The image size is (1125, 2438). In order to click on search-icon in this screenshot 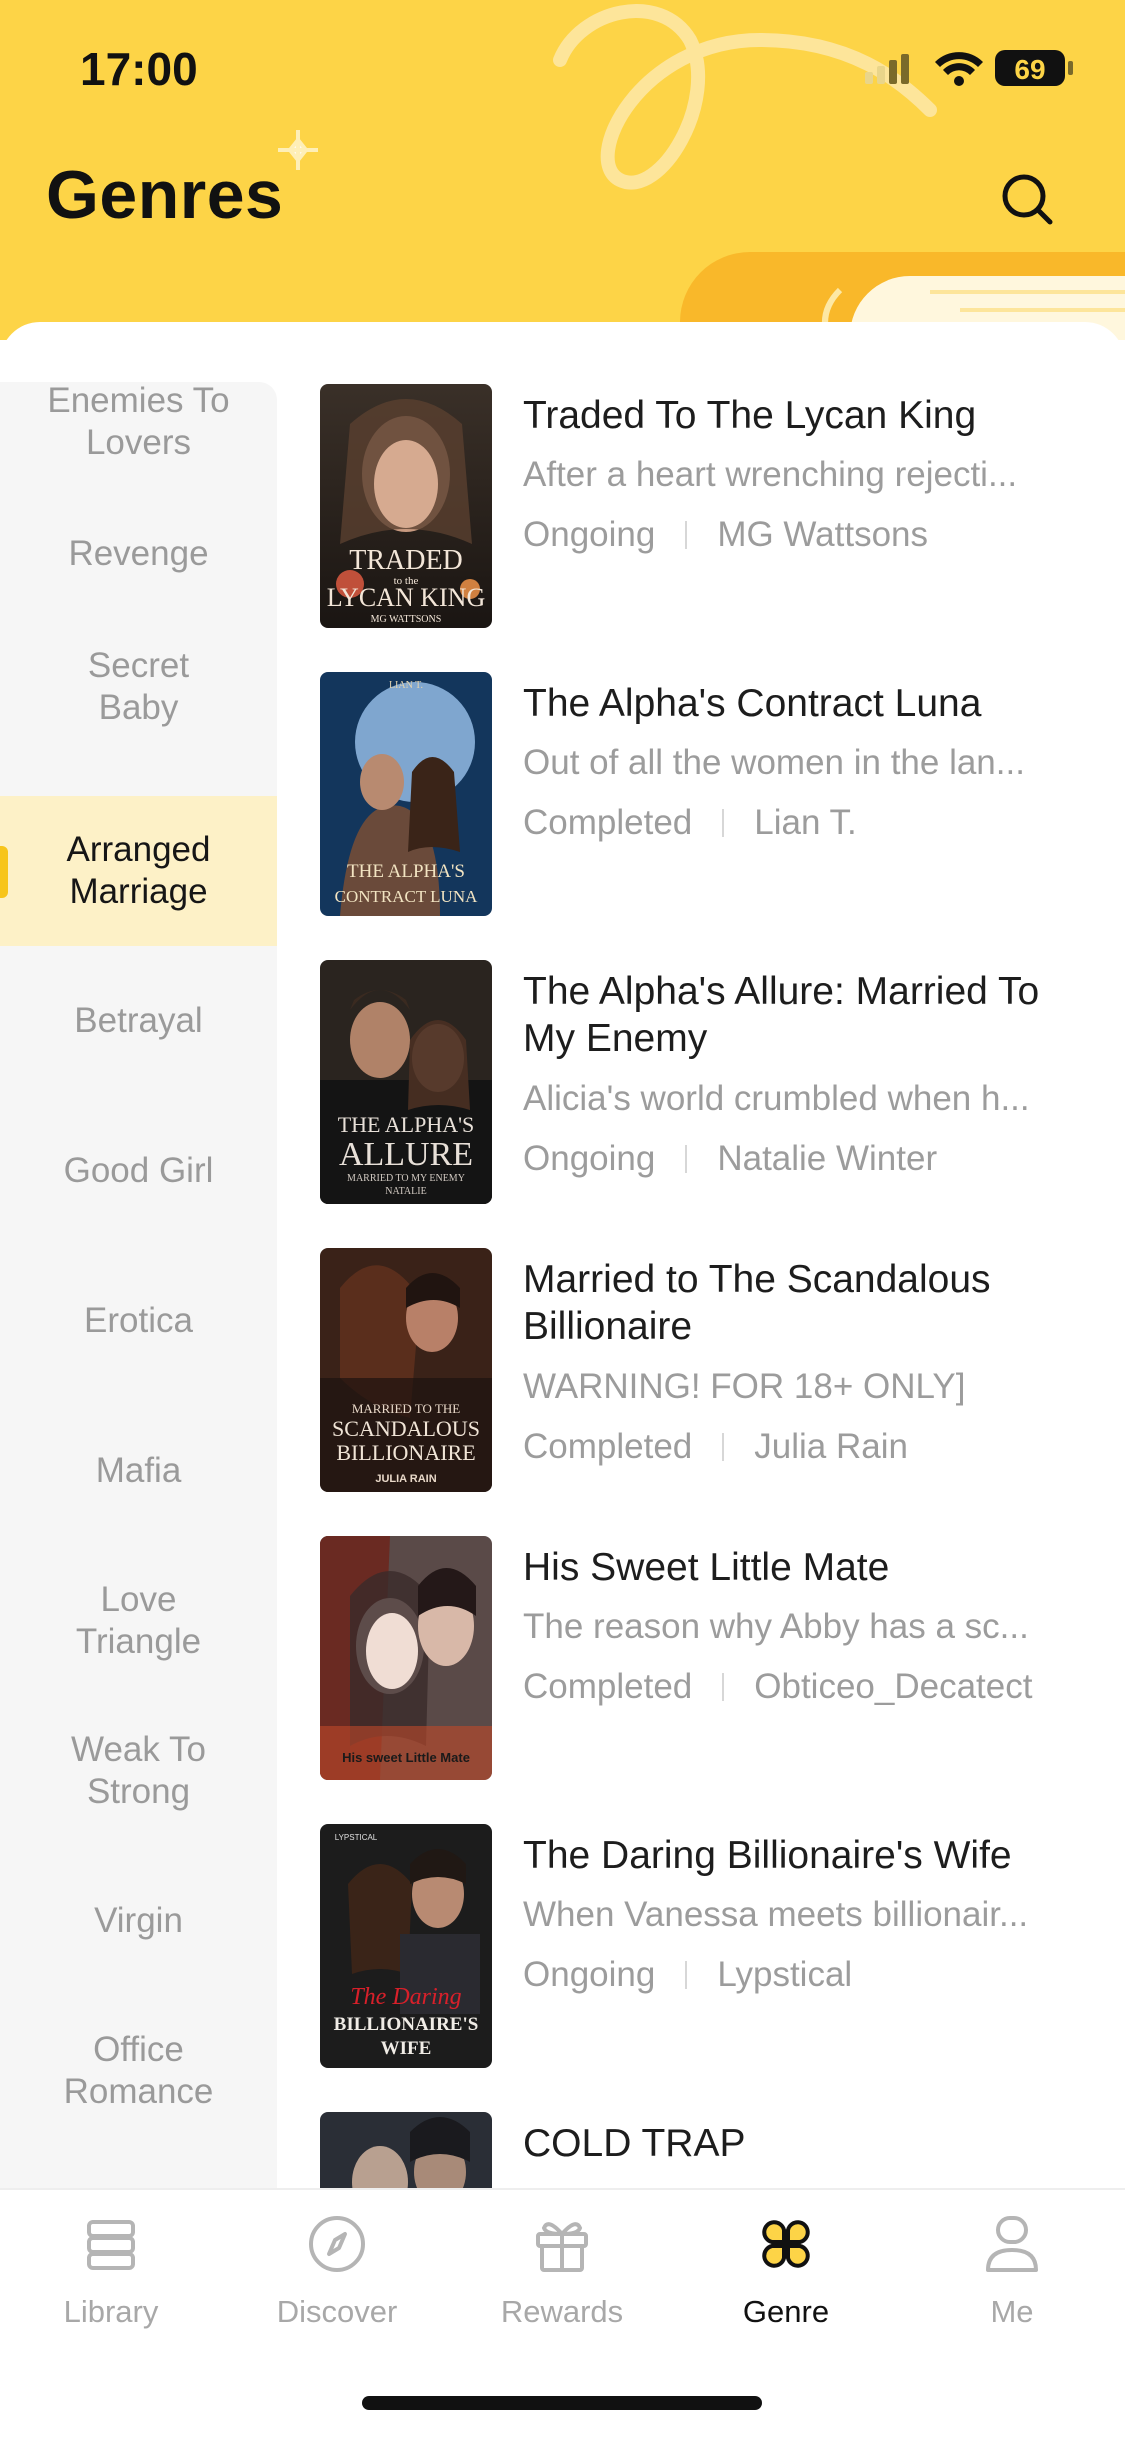, I will do `click(1027, 199)`.